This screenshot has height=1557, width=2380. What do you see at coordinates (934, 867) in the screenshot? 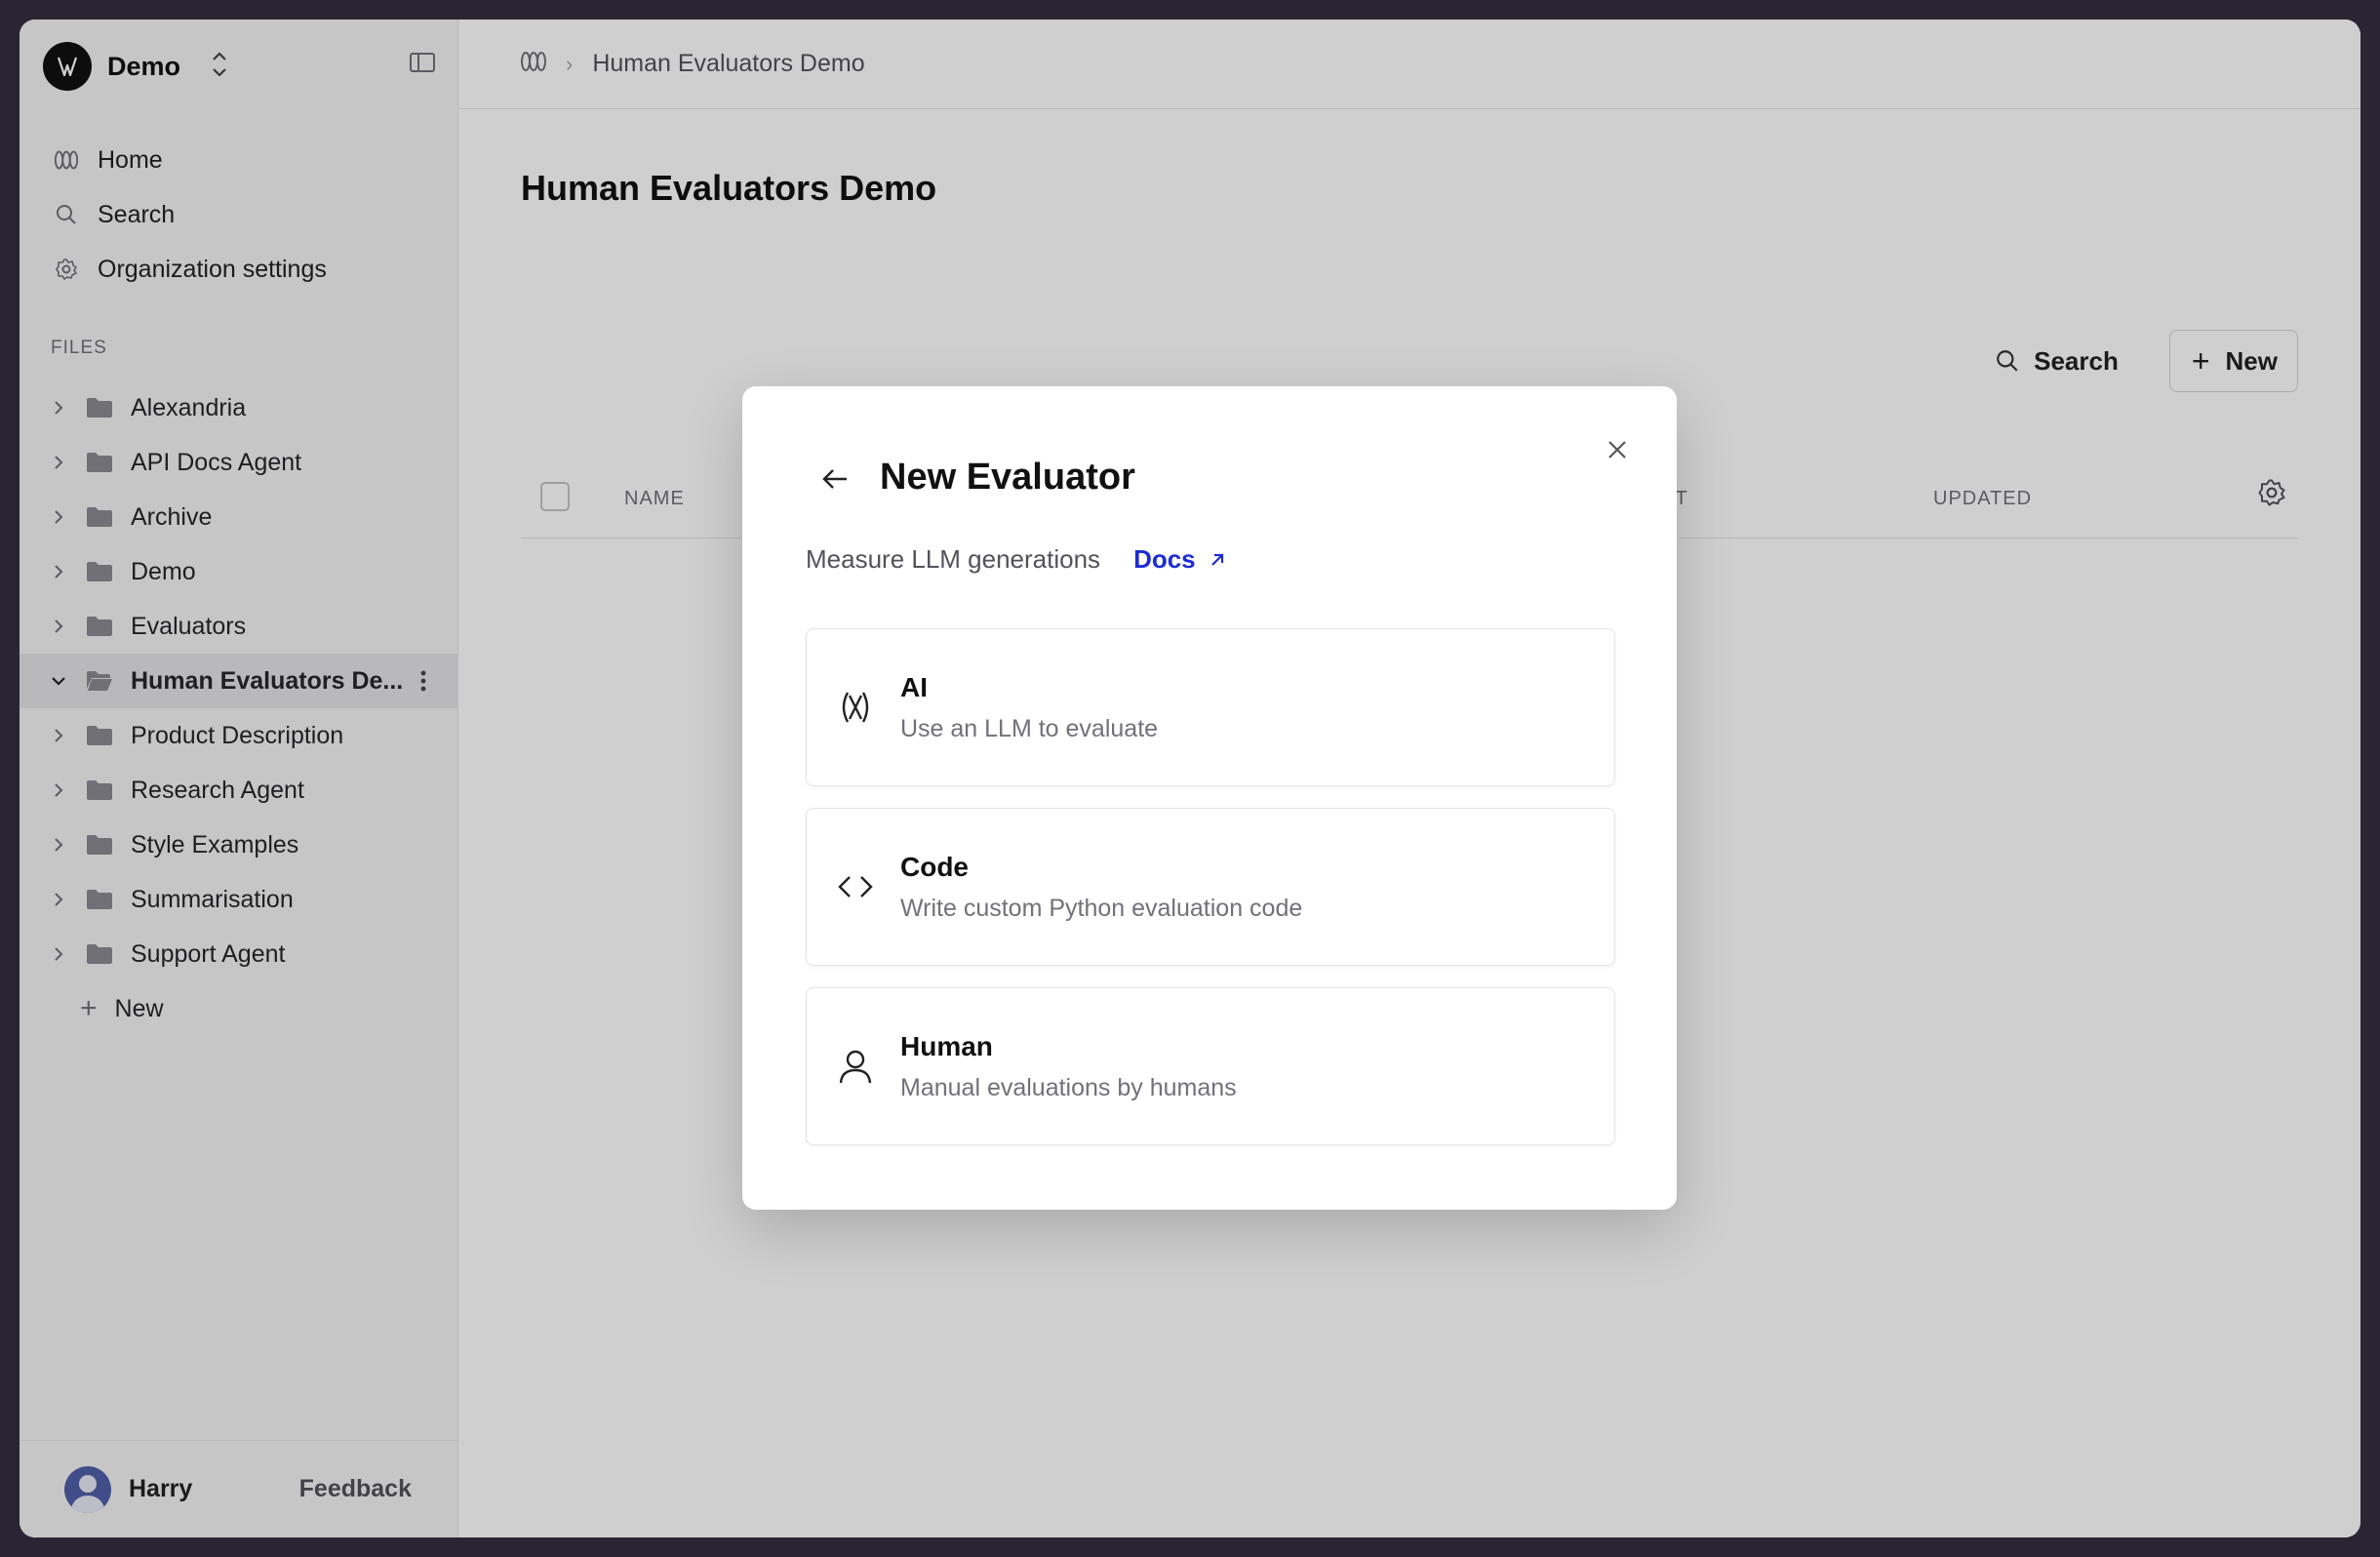
I see `option-title: Code` at bounding box center [934, 867].